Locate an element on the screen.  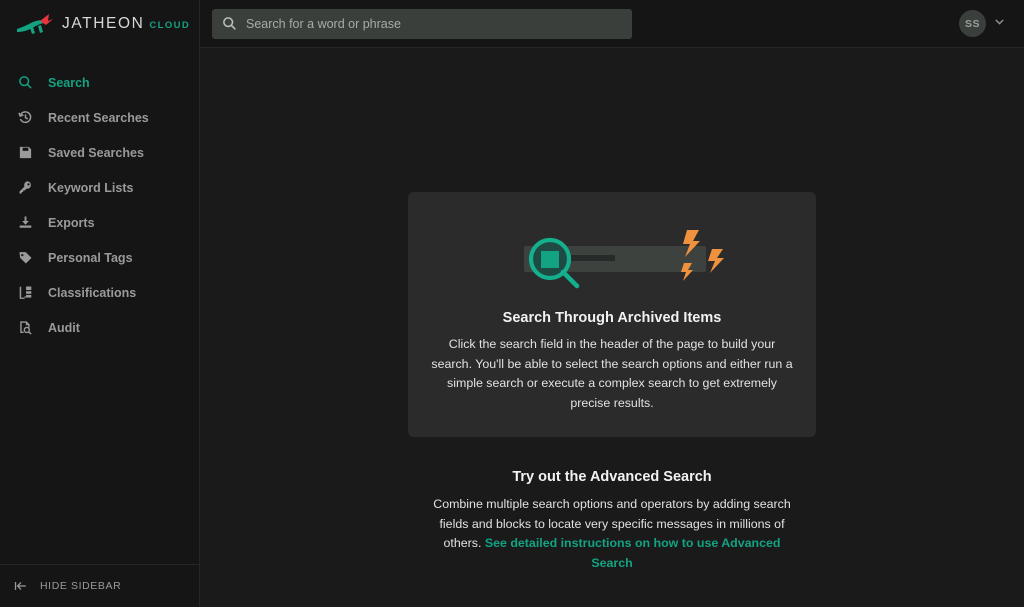
sidebar-item-exports: Exports is located at coordinates (99, 222).